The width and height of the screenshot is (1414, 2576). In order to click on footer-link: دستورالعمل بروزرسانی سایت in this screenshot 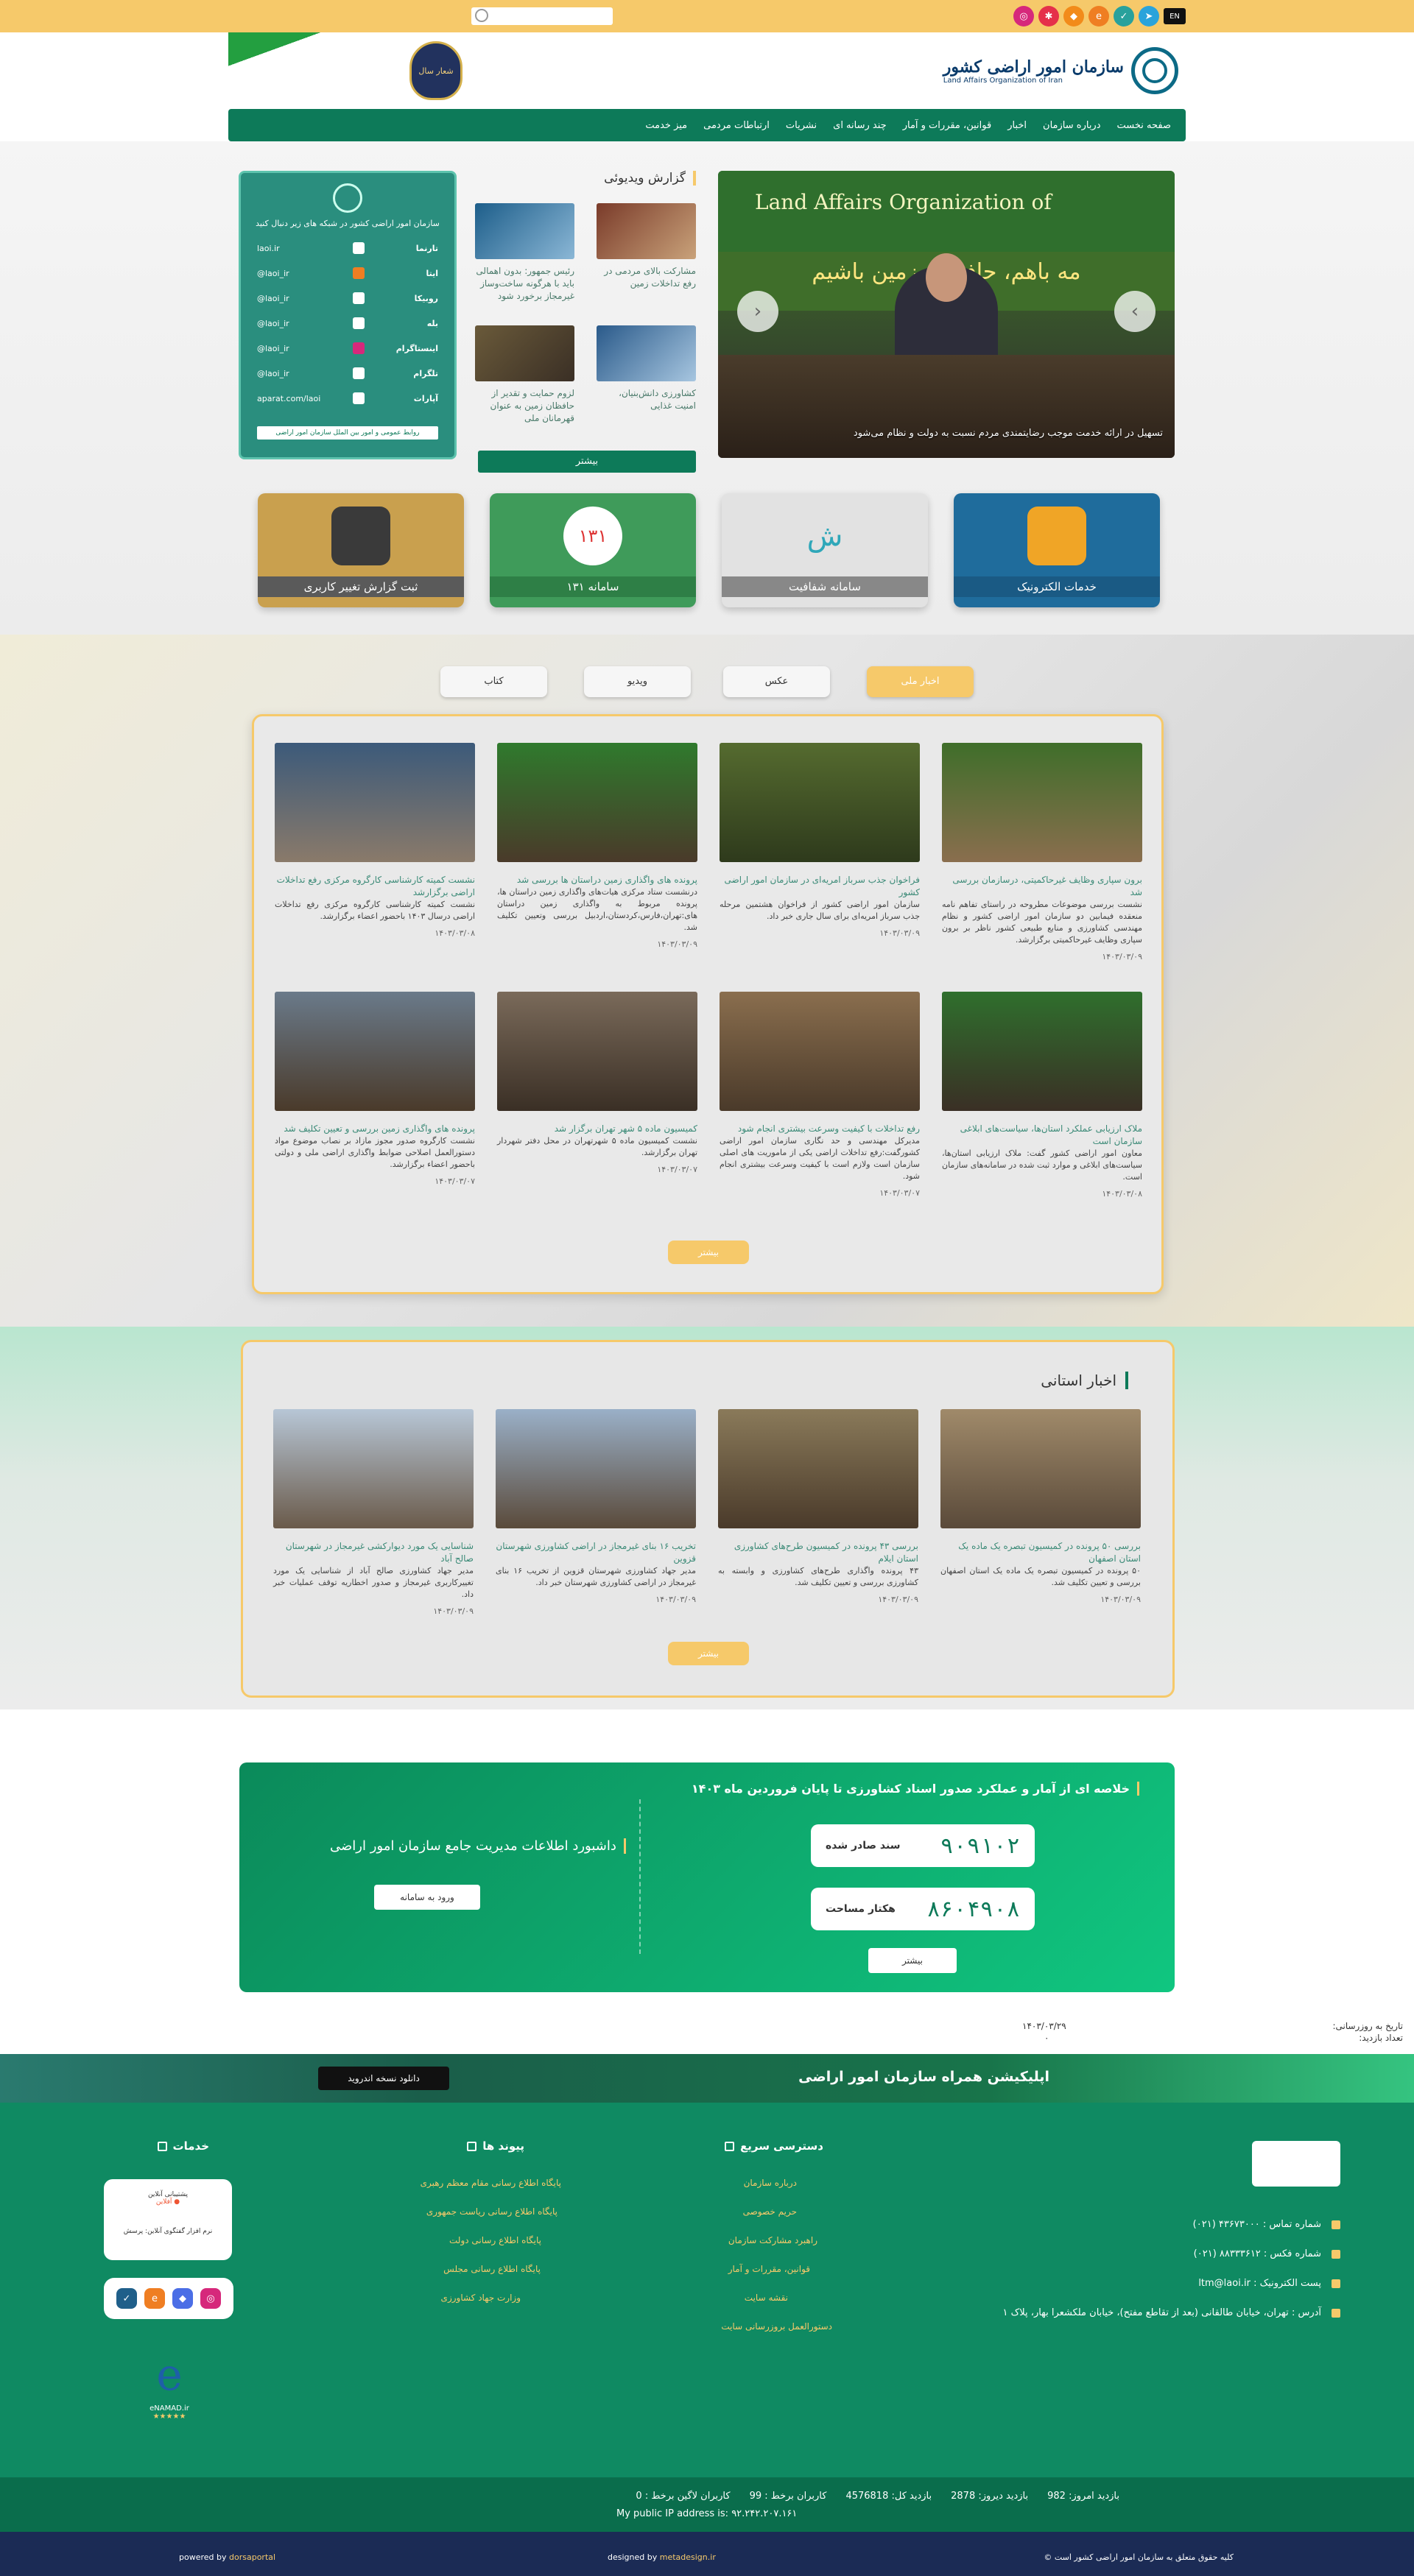, I will do `click(776, 2326)`.